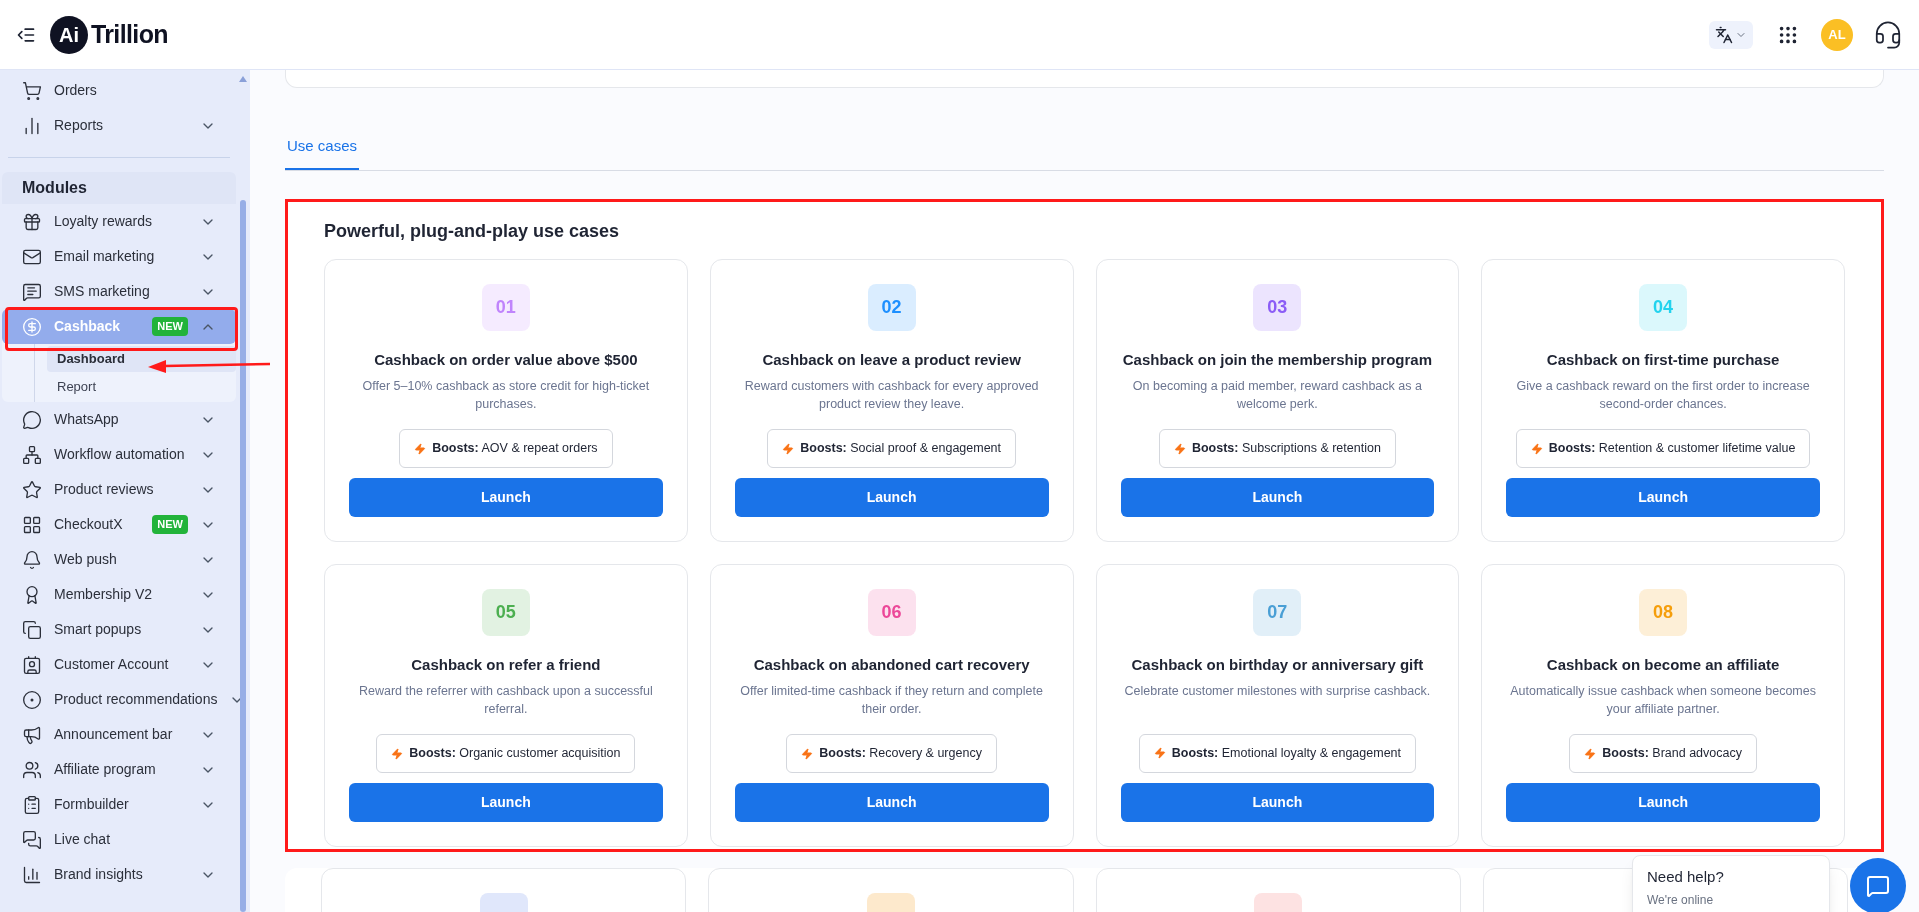 The image size is (1919, 912). I want to click on boosts-text: Boosts: Organic customer acquisition, so click(515, 754).